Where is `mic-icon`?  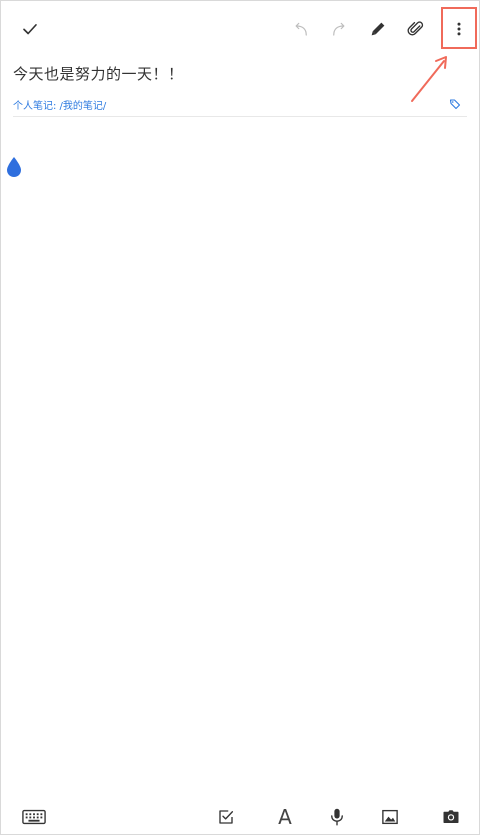 mic-icon is located at coordinates (337, 817).